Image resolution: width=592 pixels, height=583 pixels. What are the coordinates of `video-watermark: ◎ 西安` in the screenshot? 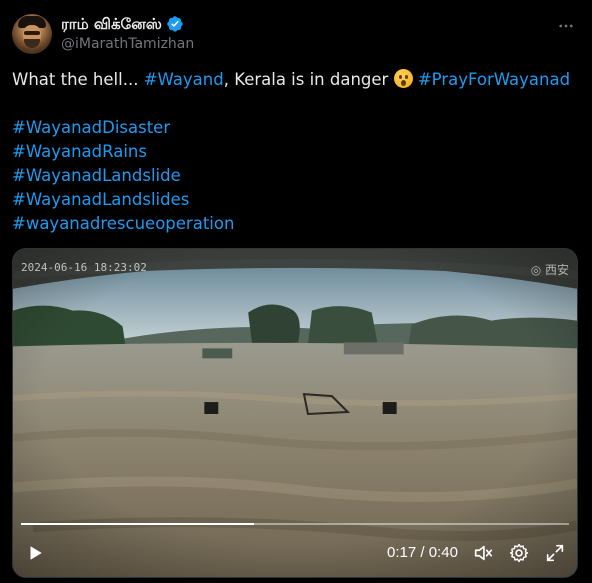 It's located at (549, 270).